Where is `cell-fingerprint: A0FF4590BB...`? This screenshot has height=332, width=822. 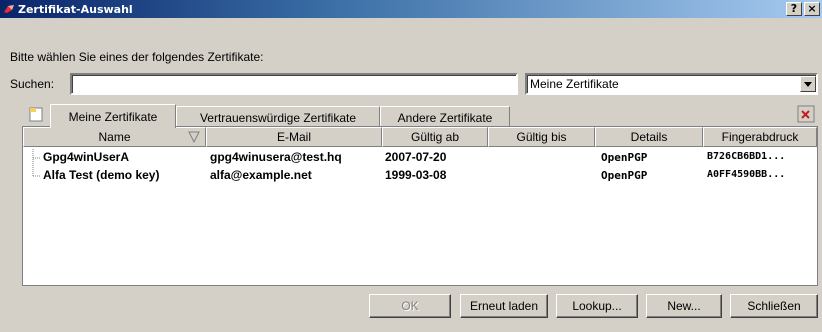 cell-fingerprint: A0FF4590BB... is located at coordinates (746, 174).